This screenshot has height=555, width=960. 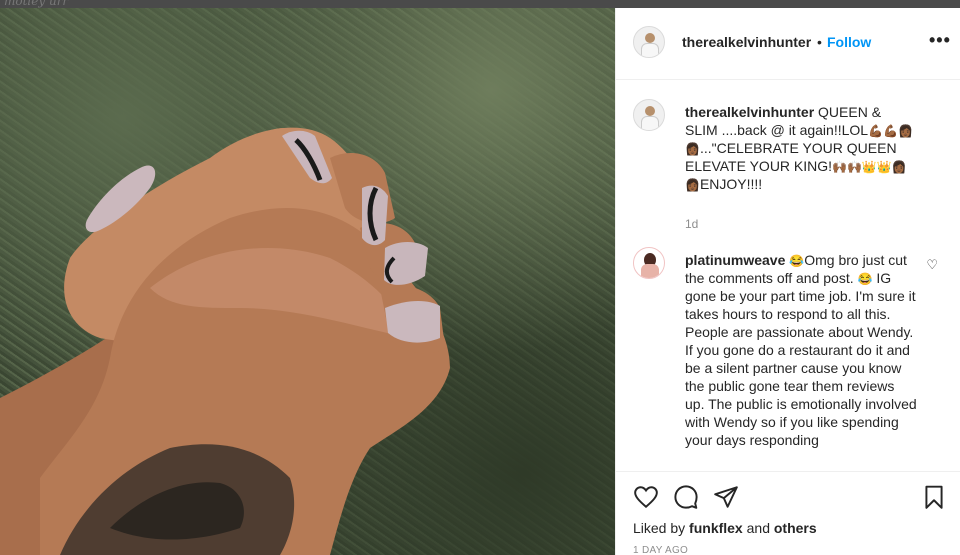 I want to click on commenter-username: platinumweave, so click(x=735, y=260).